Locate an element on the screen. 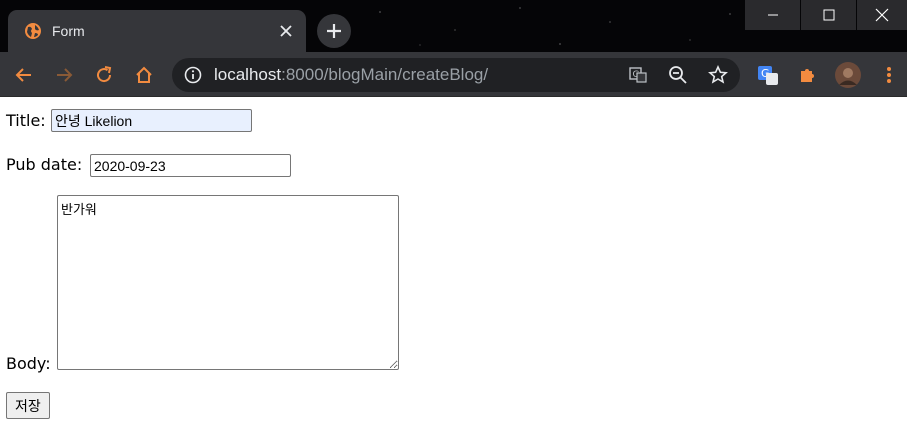  url-path: :8000/blogMain/createBlog/ is located at coordinates (385, 74).